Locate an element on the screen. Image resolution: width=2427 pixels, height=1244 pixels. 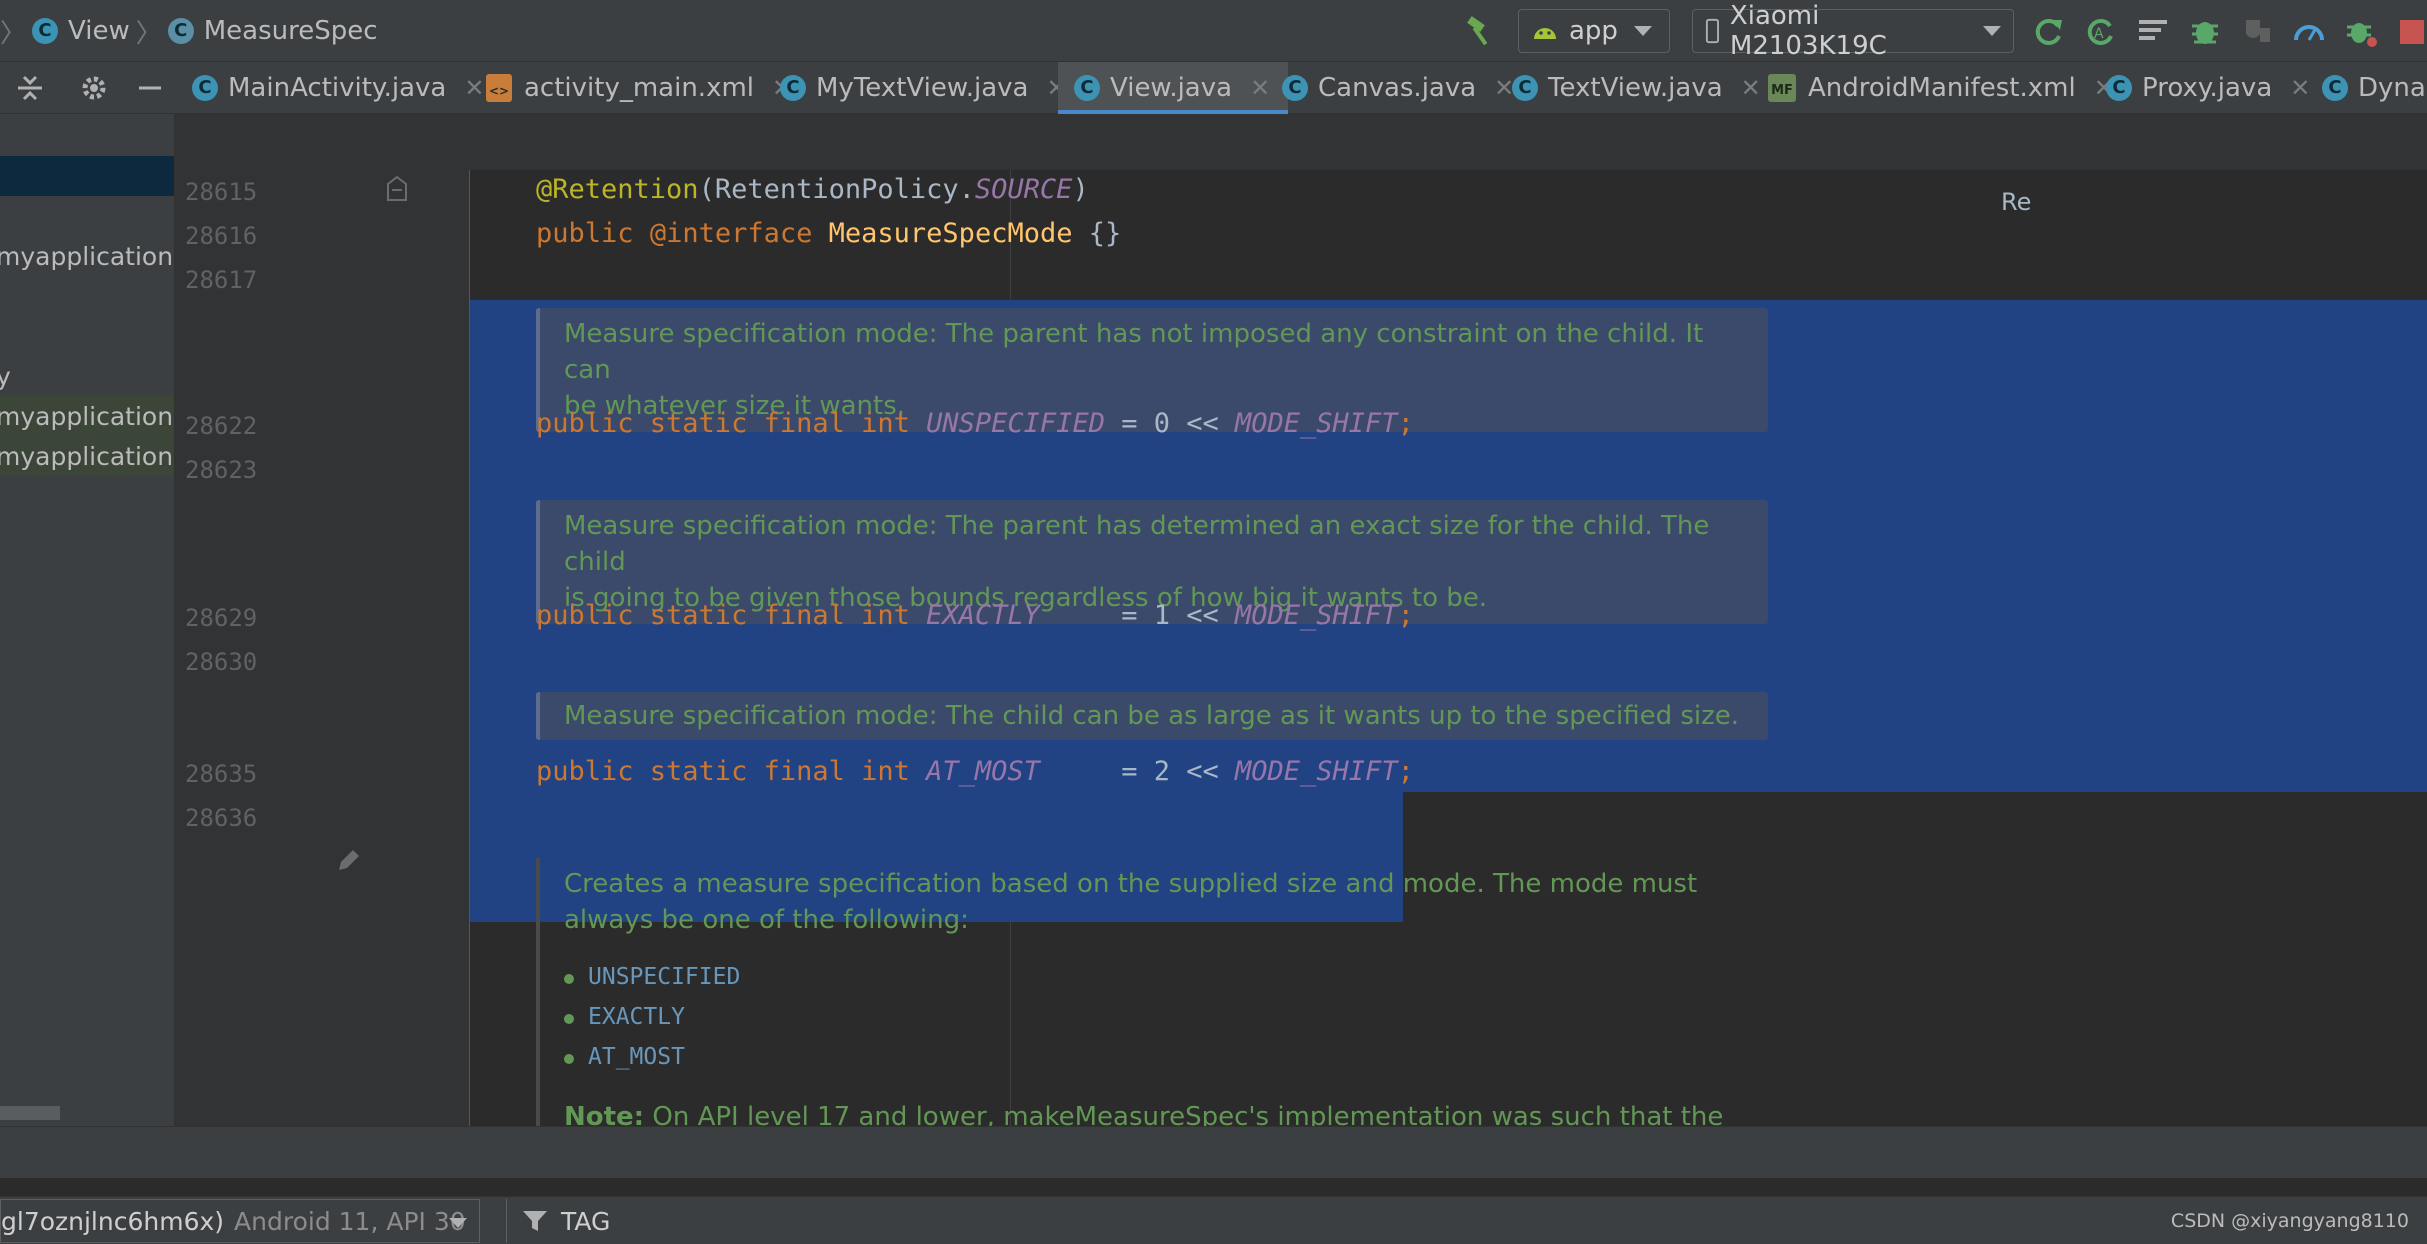
run-config-select: app is located at coordinates (1594, 31).